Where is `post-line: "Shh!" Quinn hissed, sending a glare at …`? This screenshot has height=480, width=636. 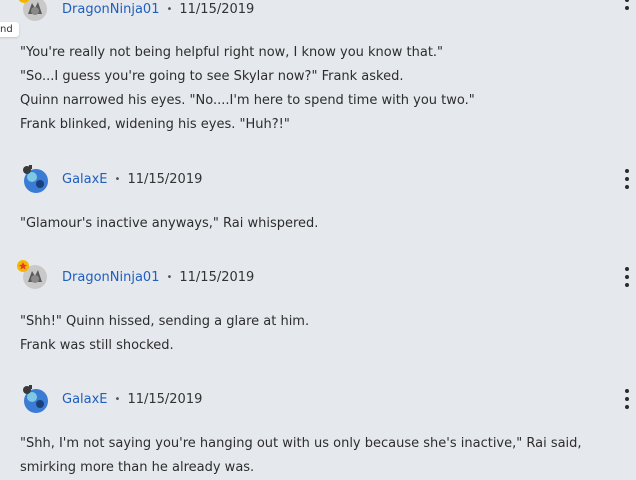 post-line: "Shh!" Quinn hissed, sending a glare at … is located at coordinates (165, 321).